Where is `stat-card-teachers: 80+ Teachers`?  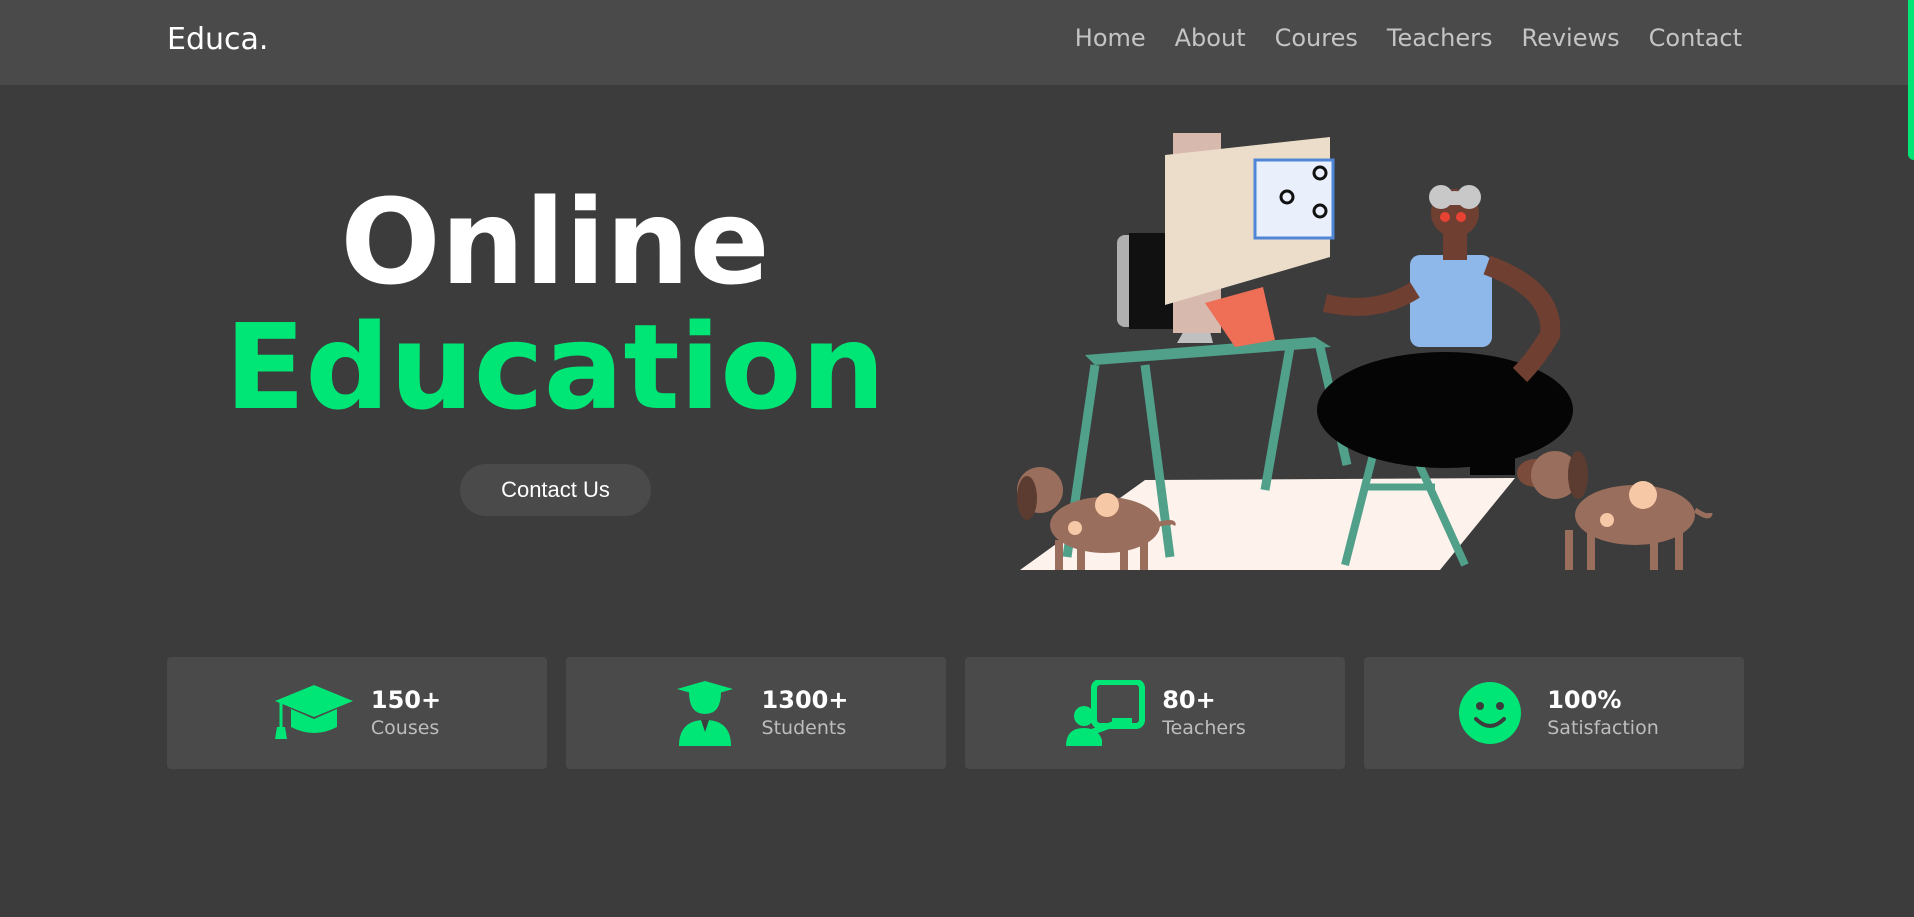
stat-card-teachers: 80+ Teachers is located at coordinates (1155, 713).